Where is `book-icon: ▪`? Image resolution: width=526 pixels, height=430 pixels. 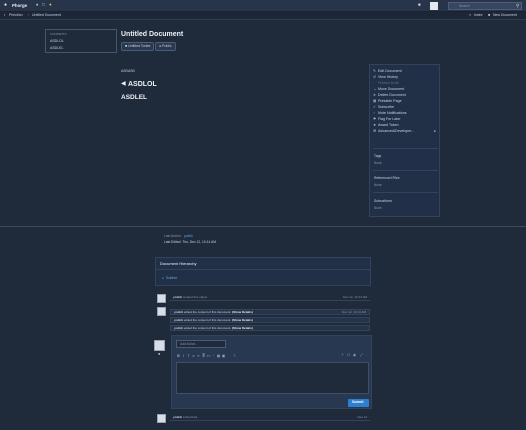
book-icon: ▪ is located at coordinates (5, 15).